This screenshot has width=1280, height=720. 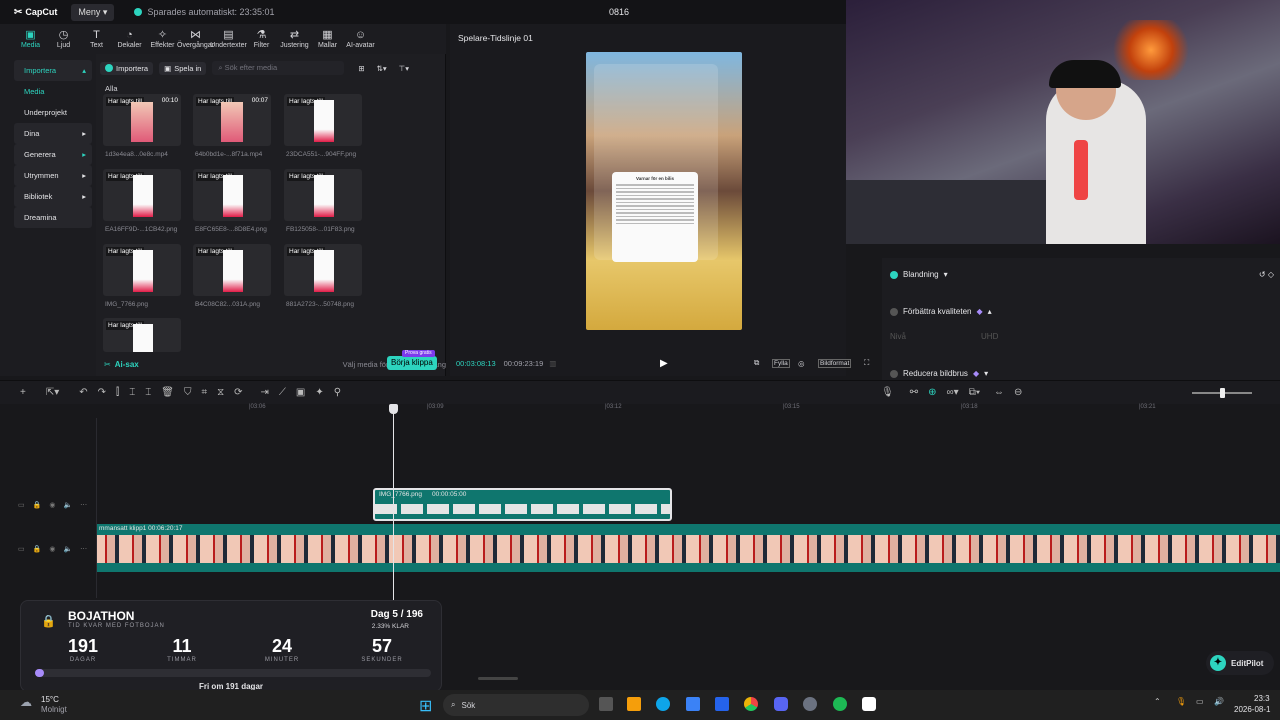 I want to click on sidebar-item-library: Bibliotek ▸, so click(x=53, y=196).